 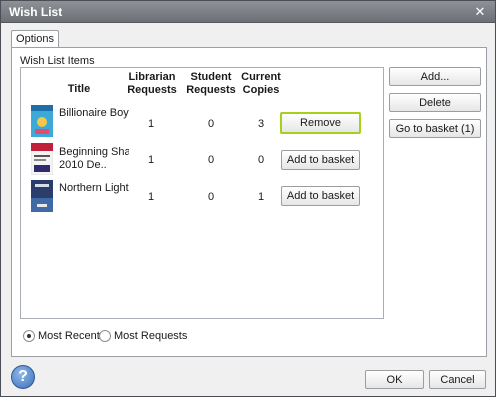 What do you see at coordinates (29, 336) in the screenshot?
I see `radio-button-selected` at bounding box center [29, 336].